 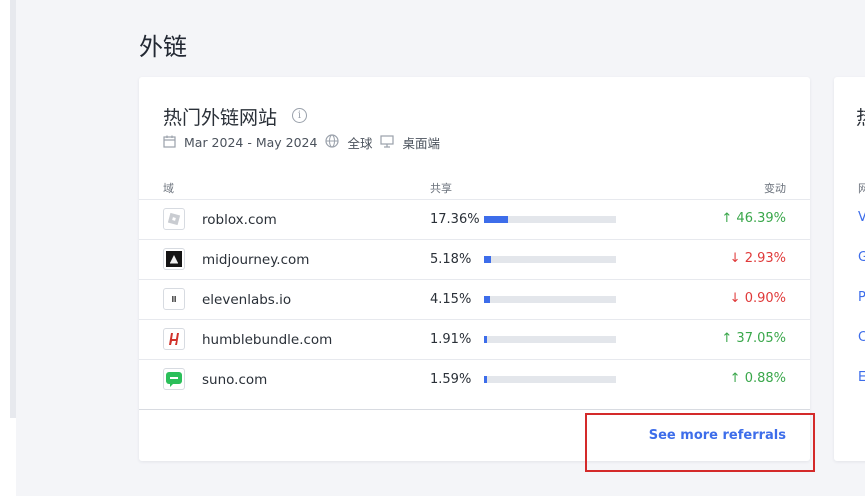 What do you see at coordinates (174, 299) in the screenshot?
I see `elevenlabs-icon` at bounding box center [174, 299].